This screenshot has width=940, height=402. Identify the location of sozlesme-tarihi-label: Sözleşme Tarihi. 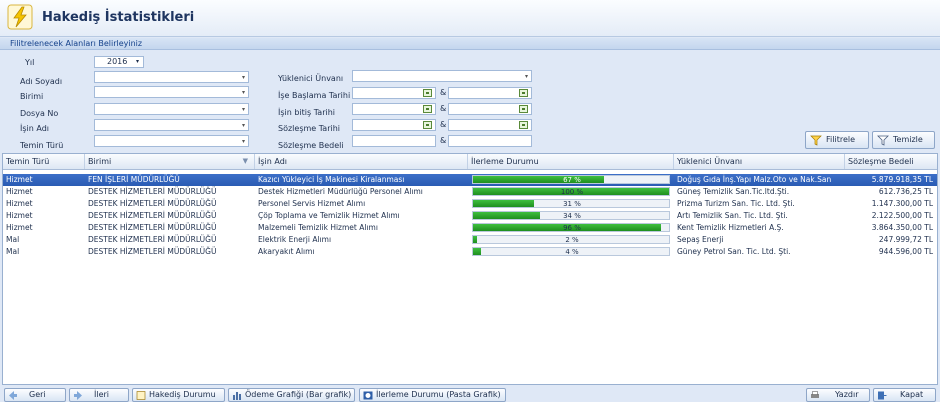
(309, 128).